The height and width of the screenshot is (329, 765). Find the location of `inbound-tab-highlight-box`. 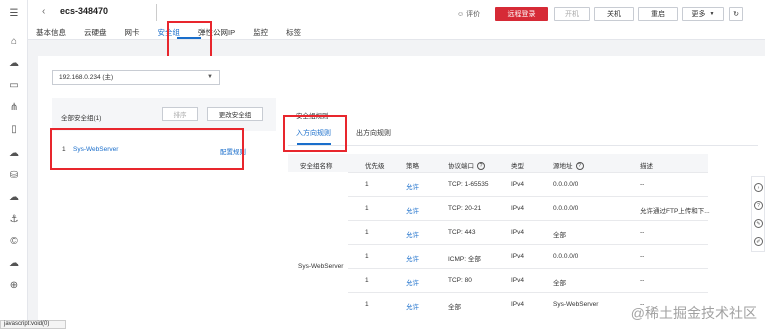

inbound-tab-highlight-box is located at coordinates (315, 133).